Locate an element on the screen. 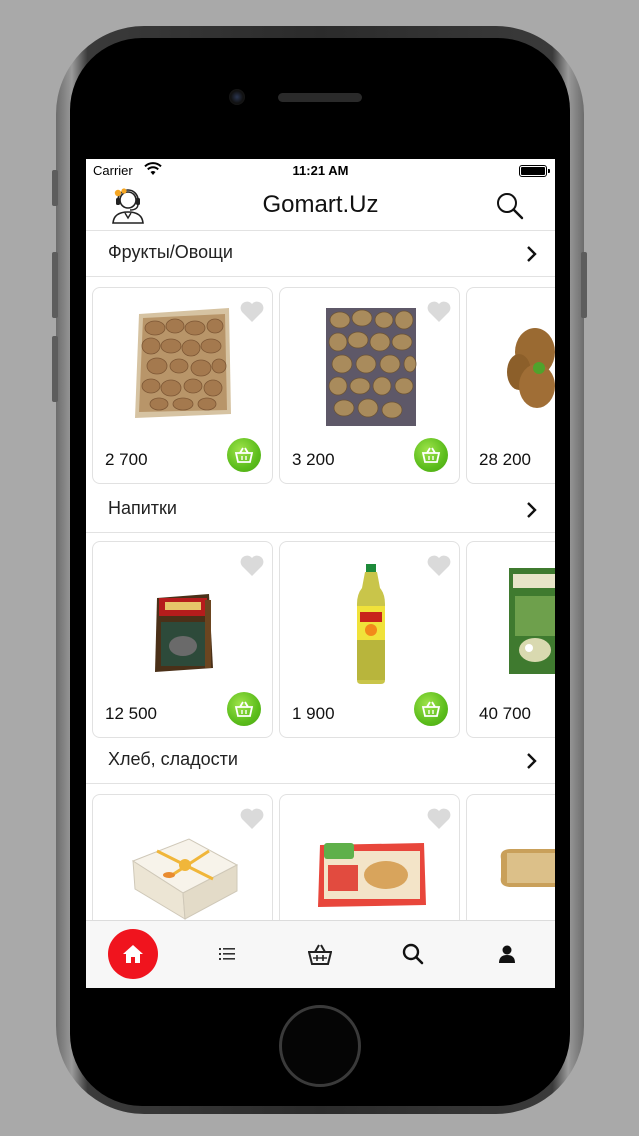  product-image-potatoes-box is located at coordinates (183, 363).